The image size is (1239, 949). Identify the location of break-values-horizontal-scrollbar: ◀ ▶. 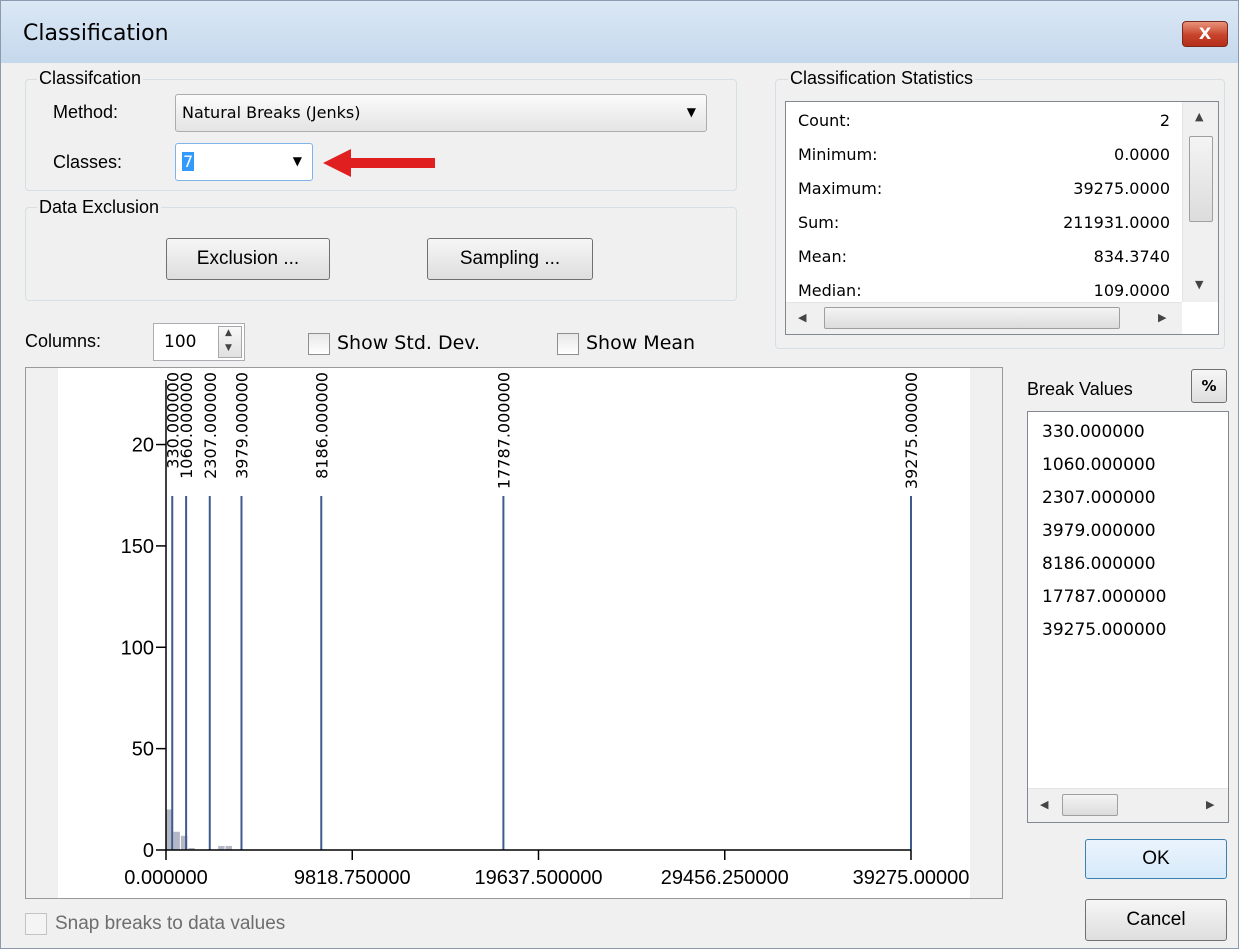
(1128, 805).